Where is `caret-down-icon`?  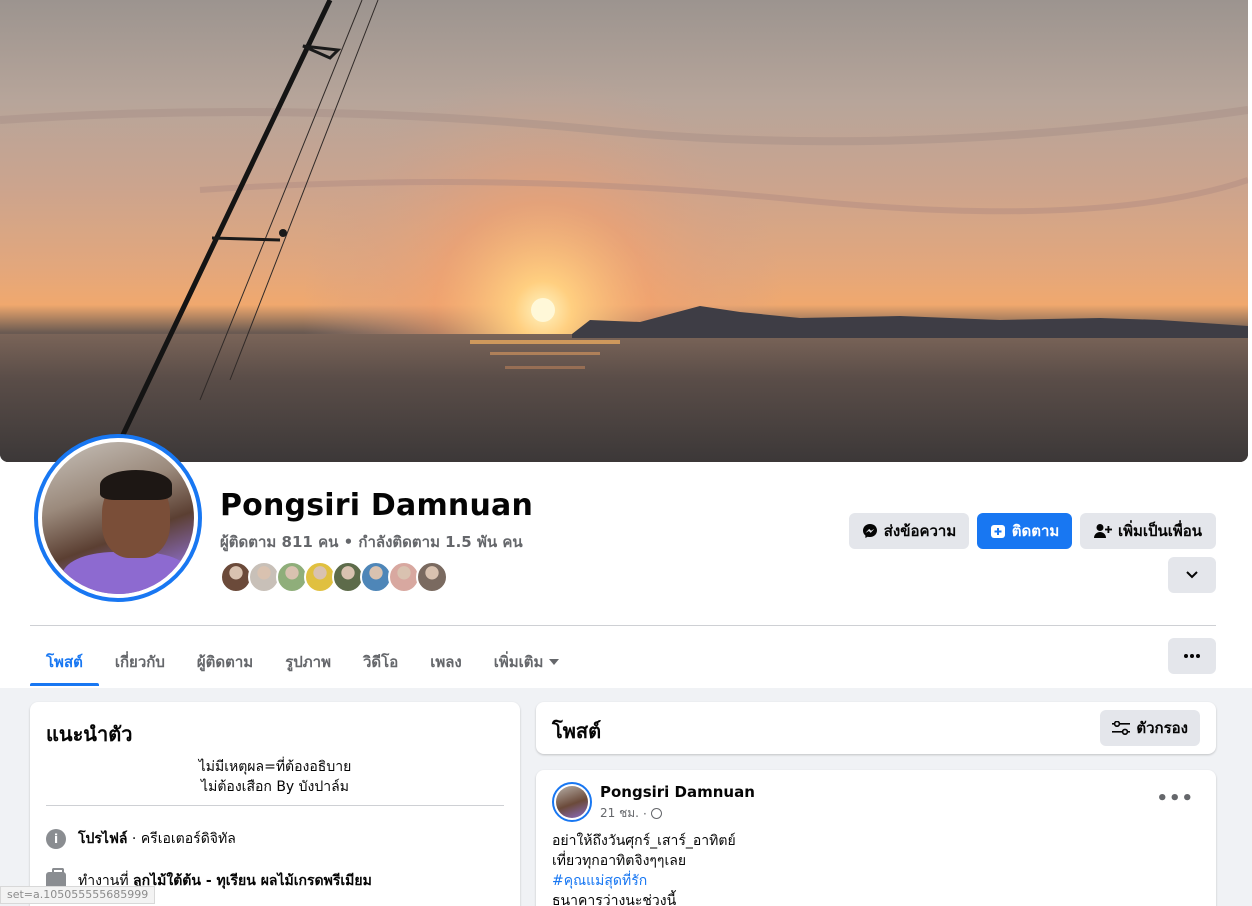
caret-down-icon is located at coordinates (554, 662).